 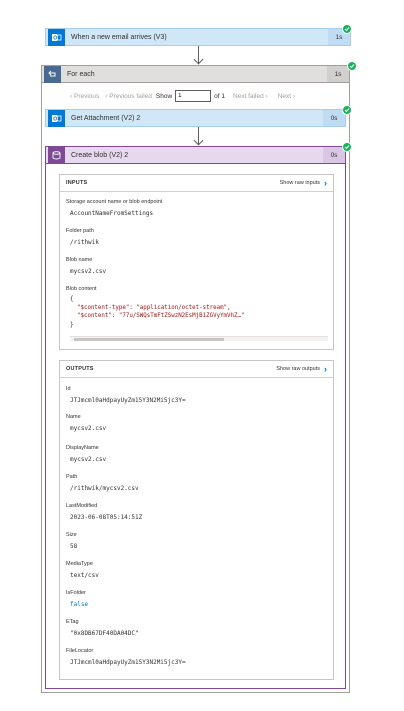 I want to click on field-value: "0x8DB67DF40DA04DC", so click(x=104, y=633).